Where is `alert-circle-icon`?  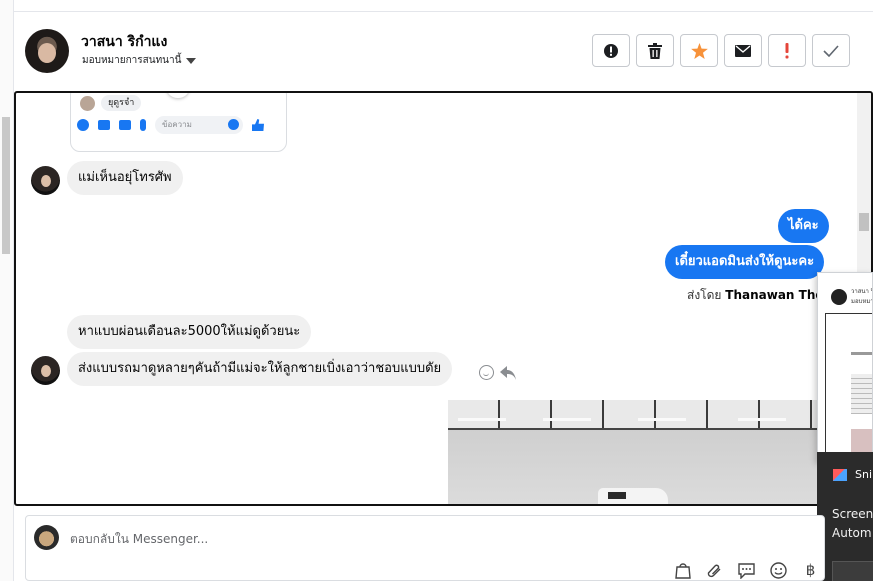 alert-circle-icon is located at coordinates (611, 50).